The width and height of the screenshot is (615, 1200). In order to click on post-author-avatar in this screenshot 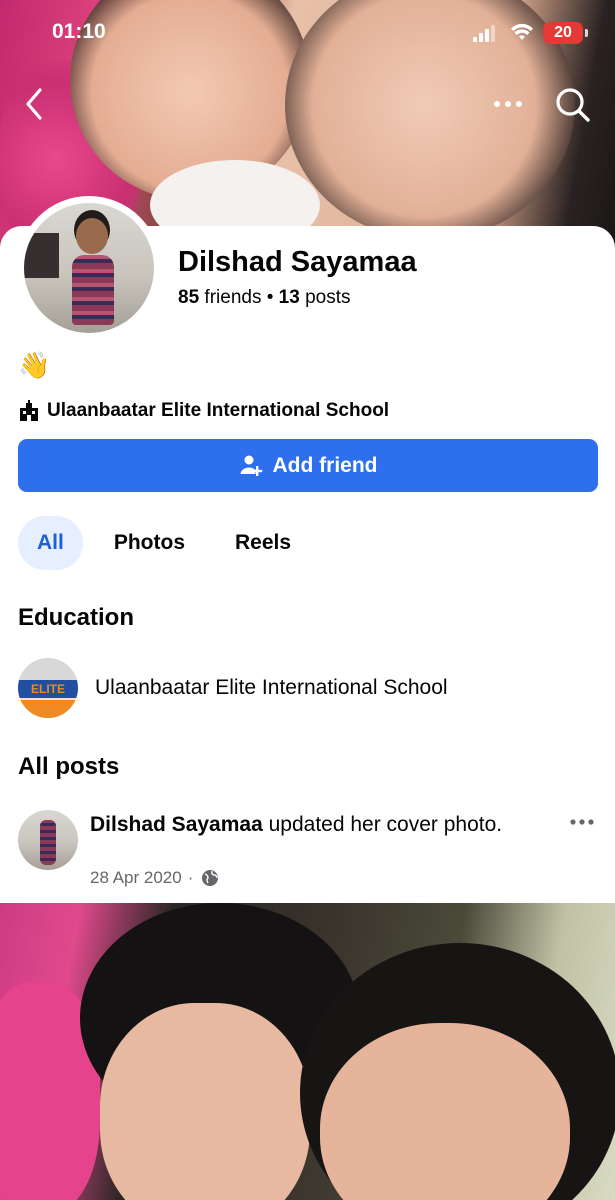, I will do `click(48, 840)`.